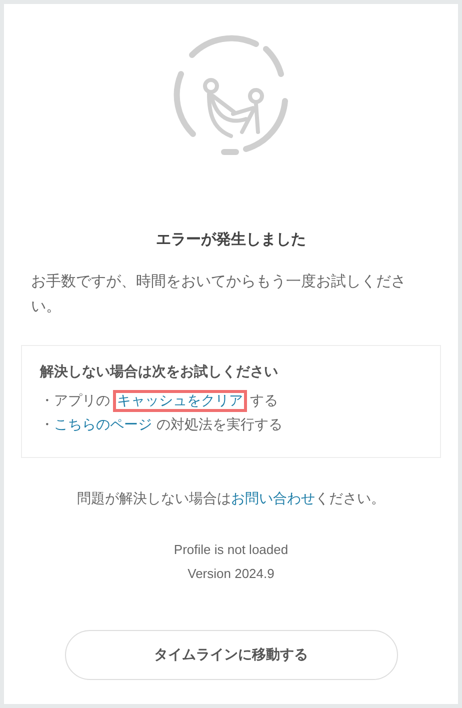 This screenshot has width=462, height=708. Describe the element at coordinates (273, 499) in the screenshot. I see `contact-link: お問い合わせ` at that location.